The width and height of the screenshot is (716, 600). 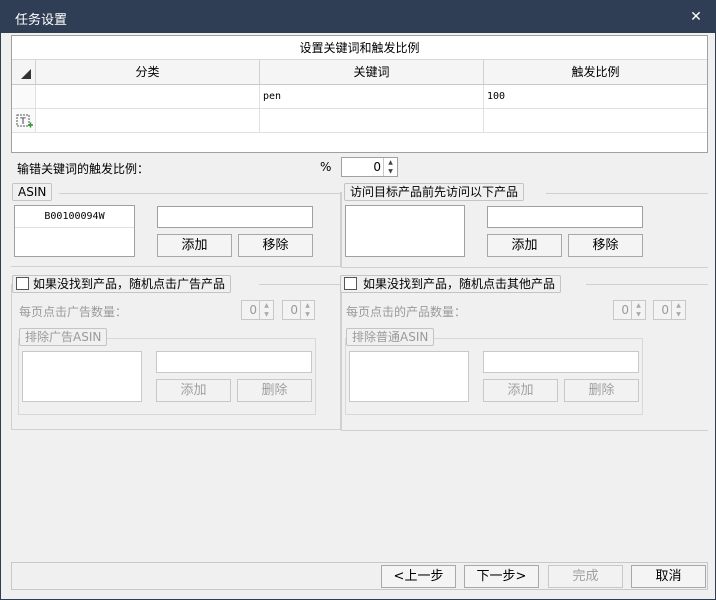 I want to click on ad-checkbox-legend: 如果没找到产品，随机点击广告产品, so click(x=122, y=284).